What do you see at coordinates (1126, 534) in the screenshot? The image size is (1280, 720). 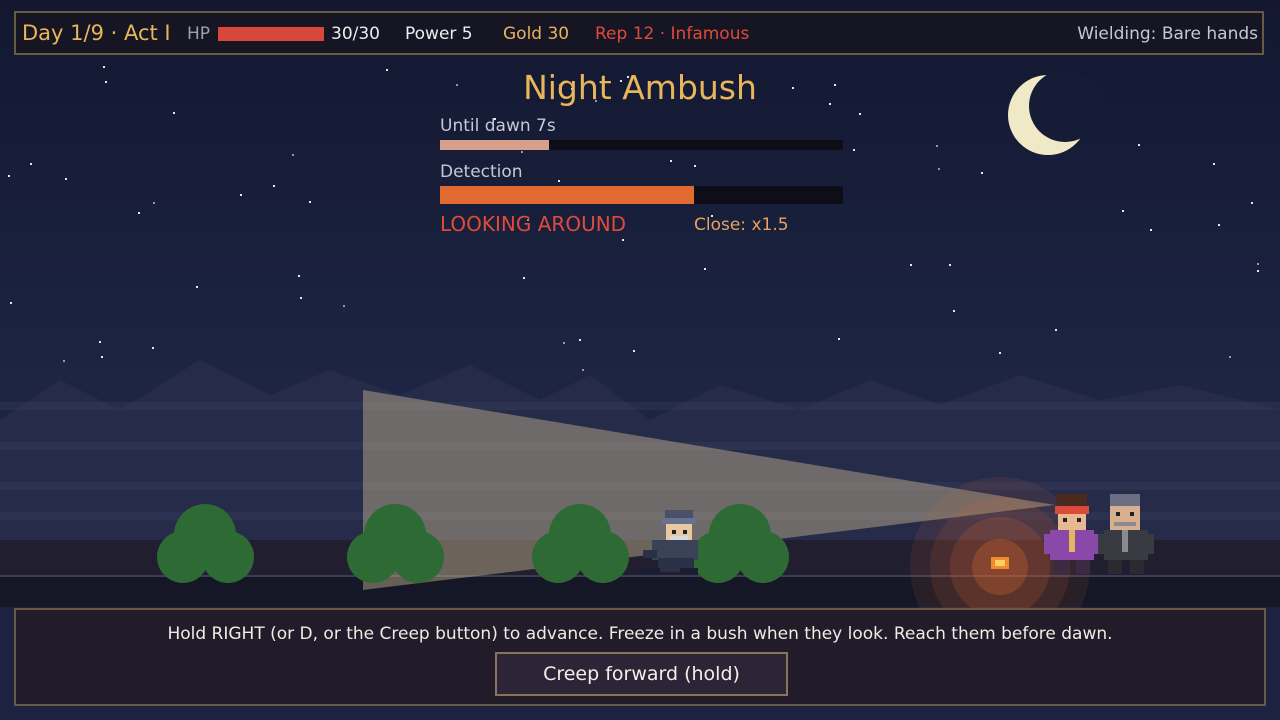 I see `bandit-grey-icon` at bounding box center [1126, 534].